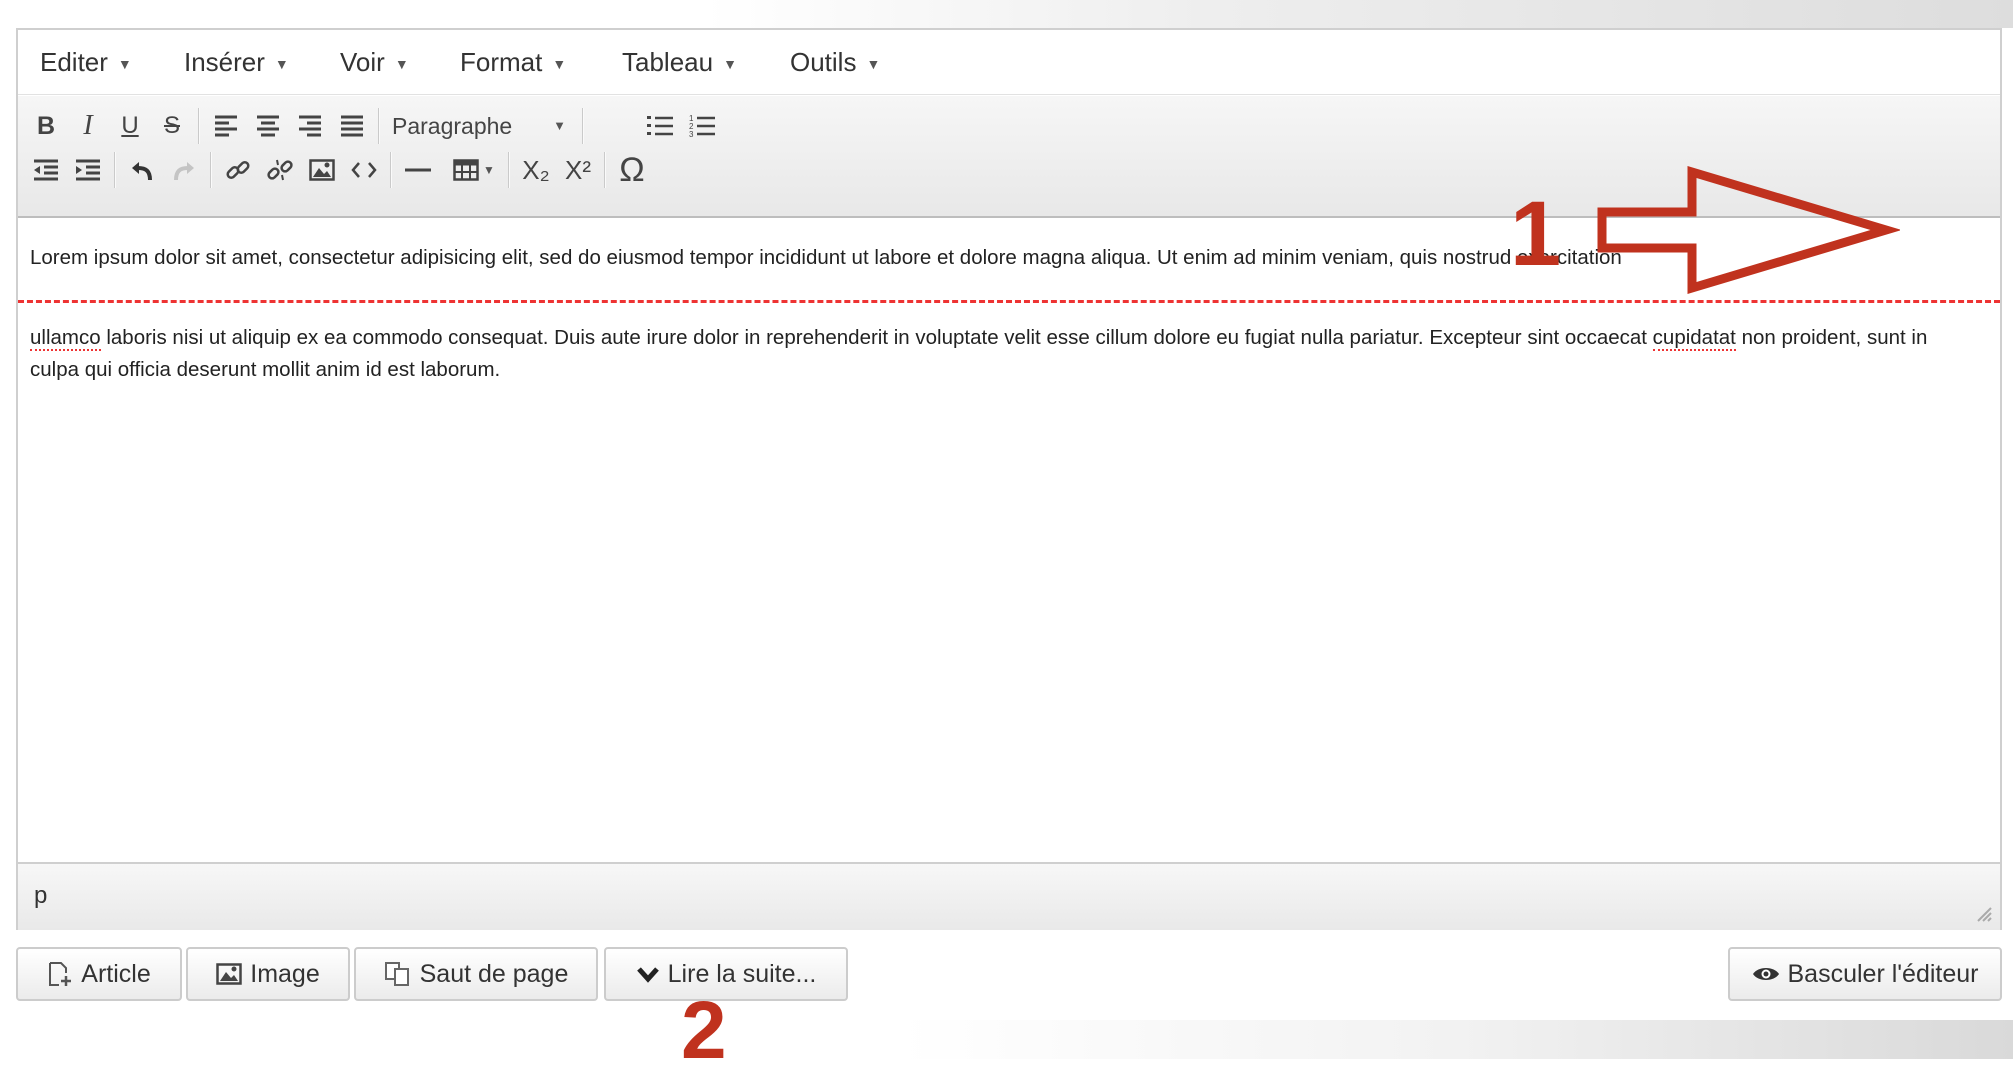 This screenshot has height=1076, width=2013. I want to click on annotation-marker-1: 1, so click(1536, 234).